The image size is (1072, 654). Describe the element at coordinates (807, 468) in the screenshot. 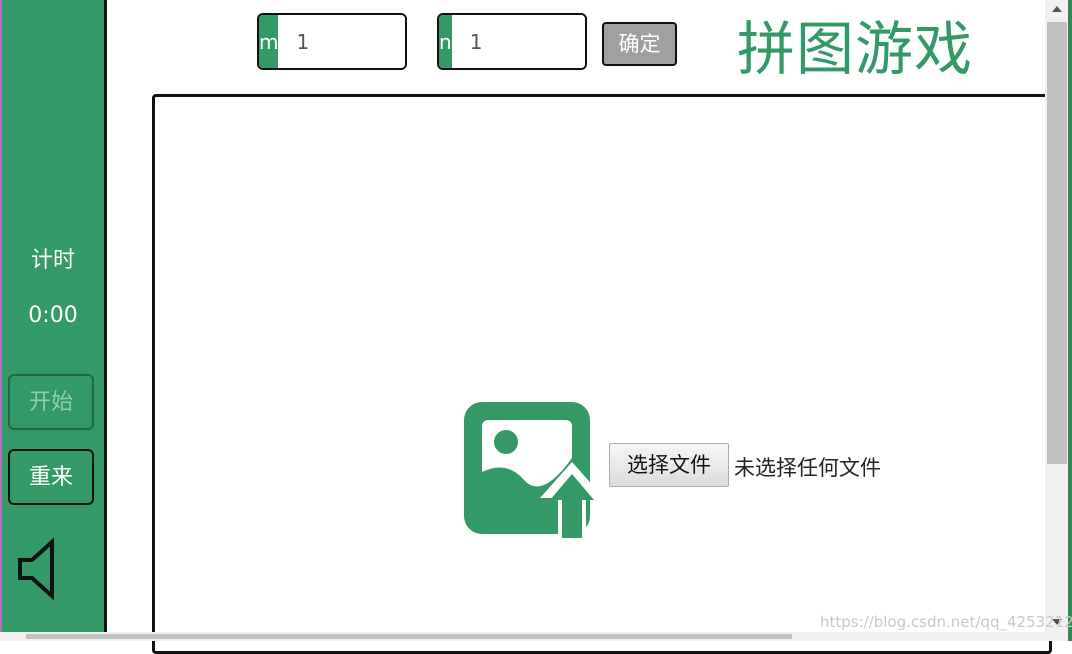

I see `file-status: 未选择任何文件` at that location.